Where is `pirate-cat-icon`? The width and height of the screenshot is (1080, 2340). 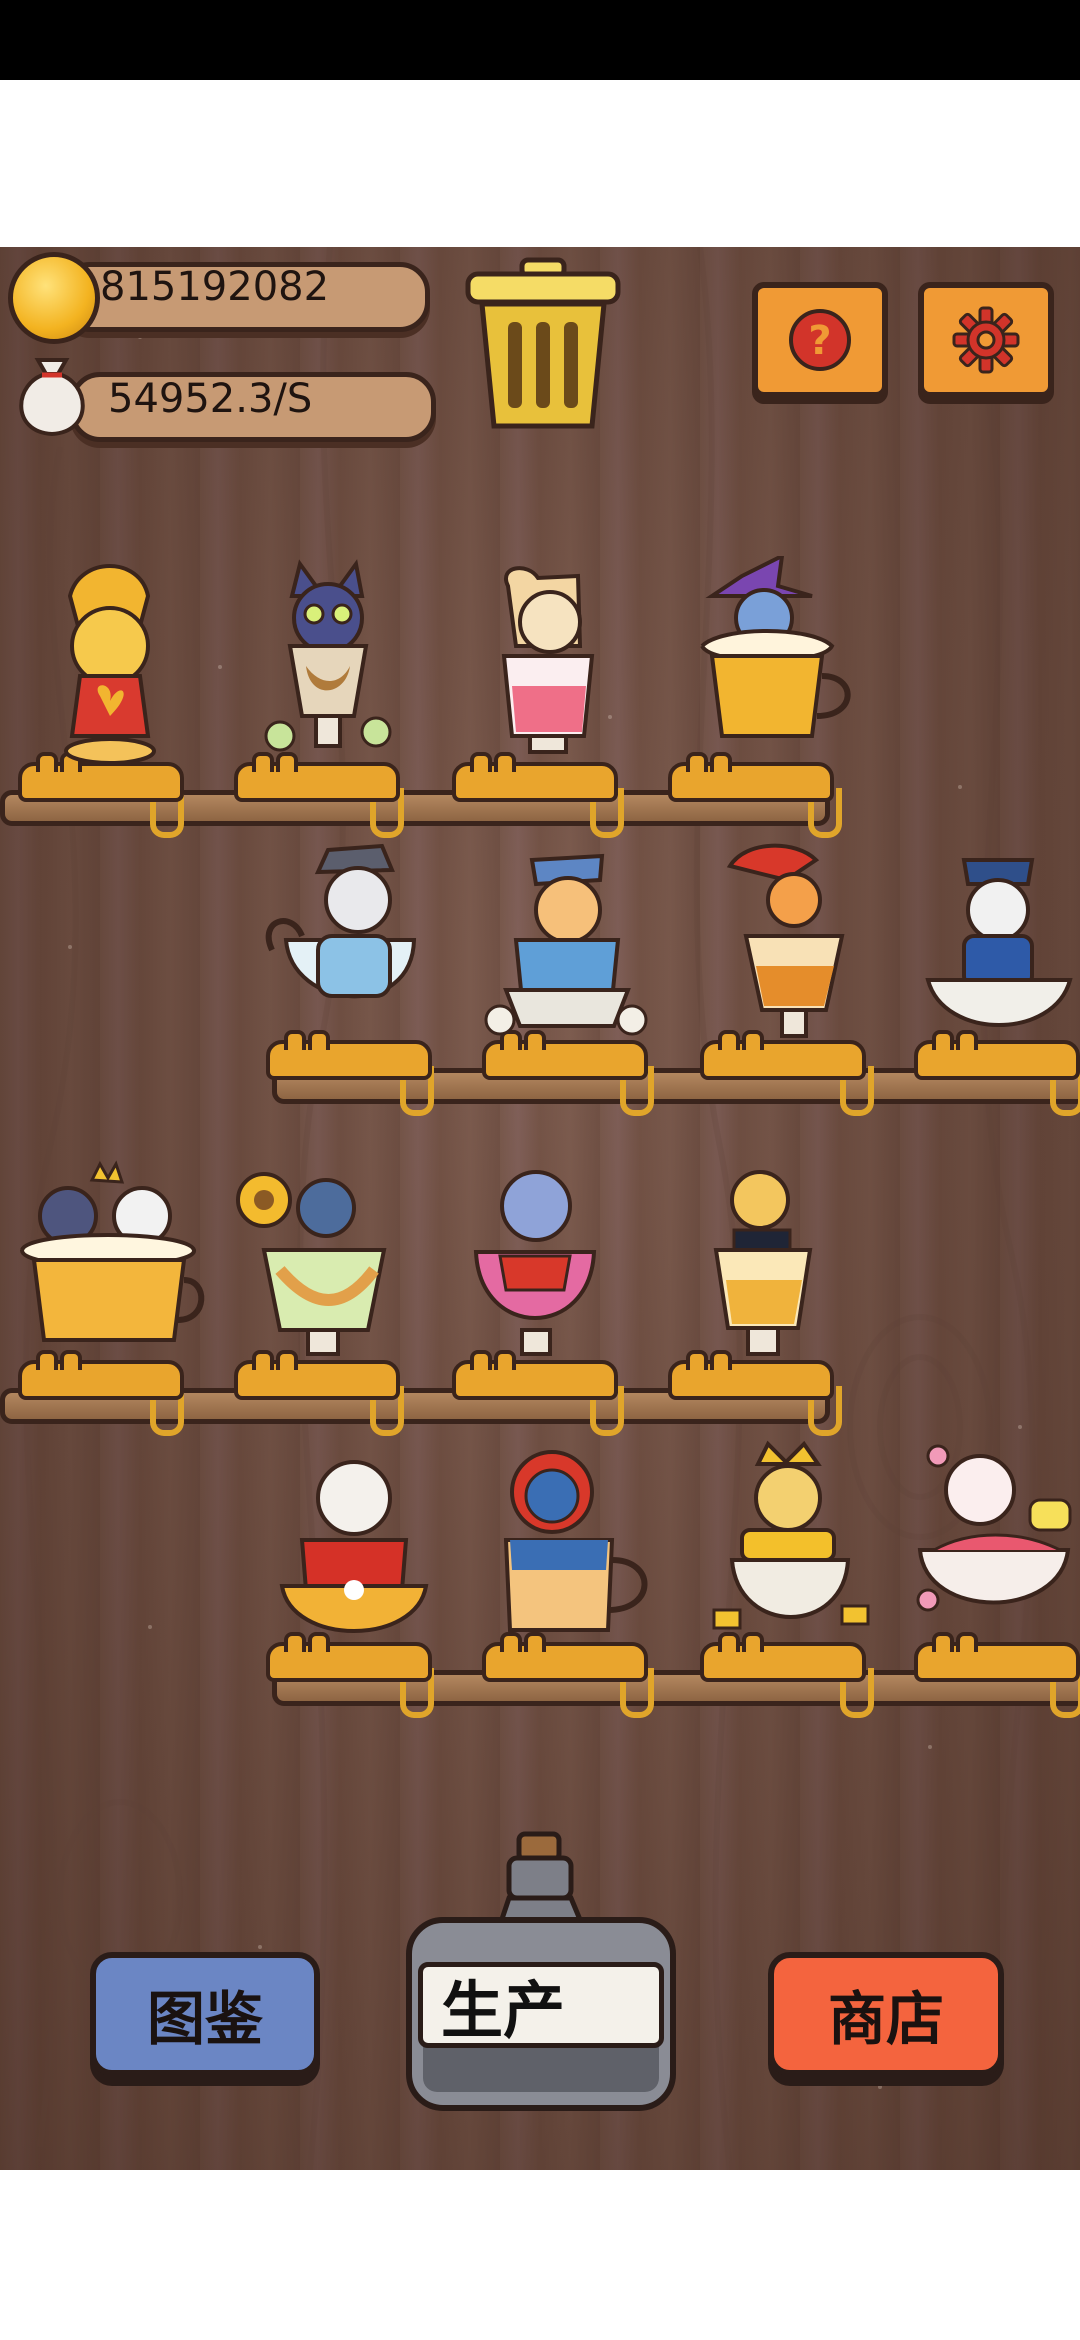
pirate-cat-icon is located at coordinates (791, 945).